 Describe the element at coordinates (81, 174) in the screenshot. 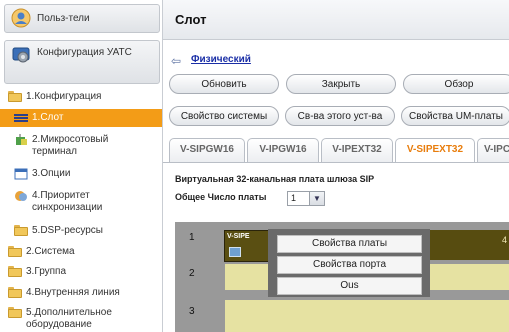

I see `tree-item-options: 3.Опции` at that location.